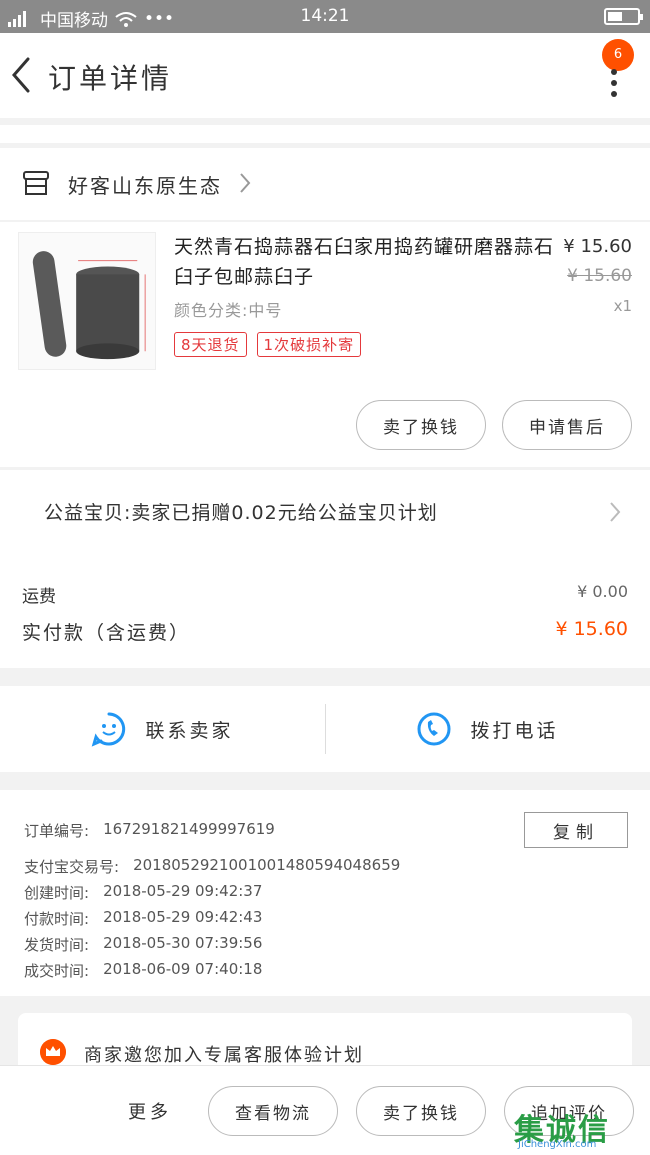  I want to click on status-time: 14:21, so click(325, 16).